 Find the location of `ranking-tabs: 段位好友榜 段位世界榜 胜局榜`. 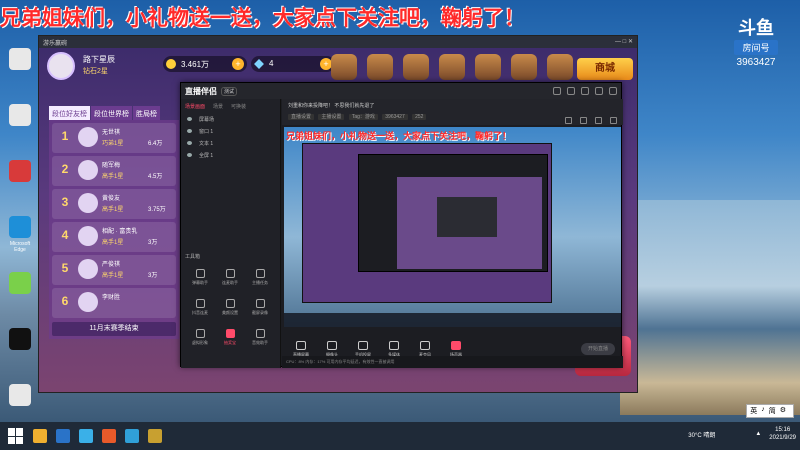

ranking-tabs: 段位好友榜 段位世界榜 胜局榜 is located at coordinates (114, 113).